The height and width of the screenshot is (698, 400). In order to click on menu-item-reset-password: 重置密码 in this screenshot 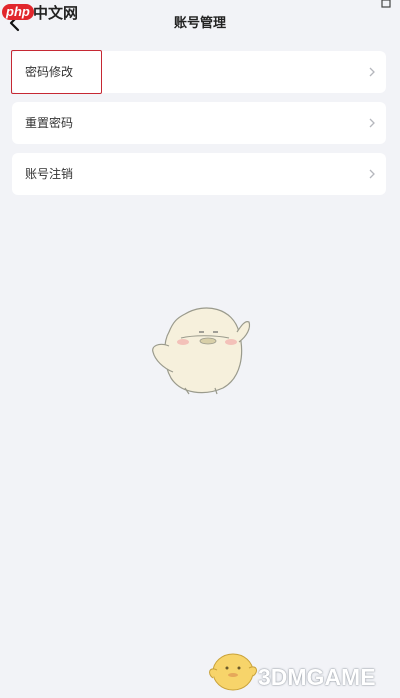, I will do `click(199, 123)`.